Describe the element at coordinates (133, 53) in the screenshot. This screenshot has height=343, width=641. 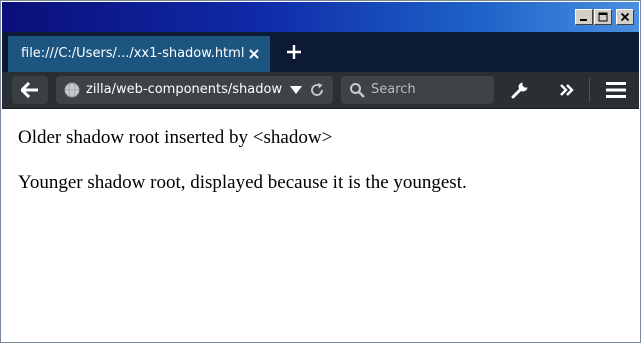
I see `tab-title: file:///C:/Users/.../xx1-shadow.html` at that location.